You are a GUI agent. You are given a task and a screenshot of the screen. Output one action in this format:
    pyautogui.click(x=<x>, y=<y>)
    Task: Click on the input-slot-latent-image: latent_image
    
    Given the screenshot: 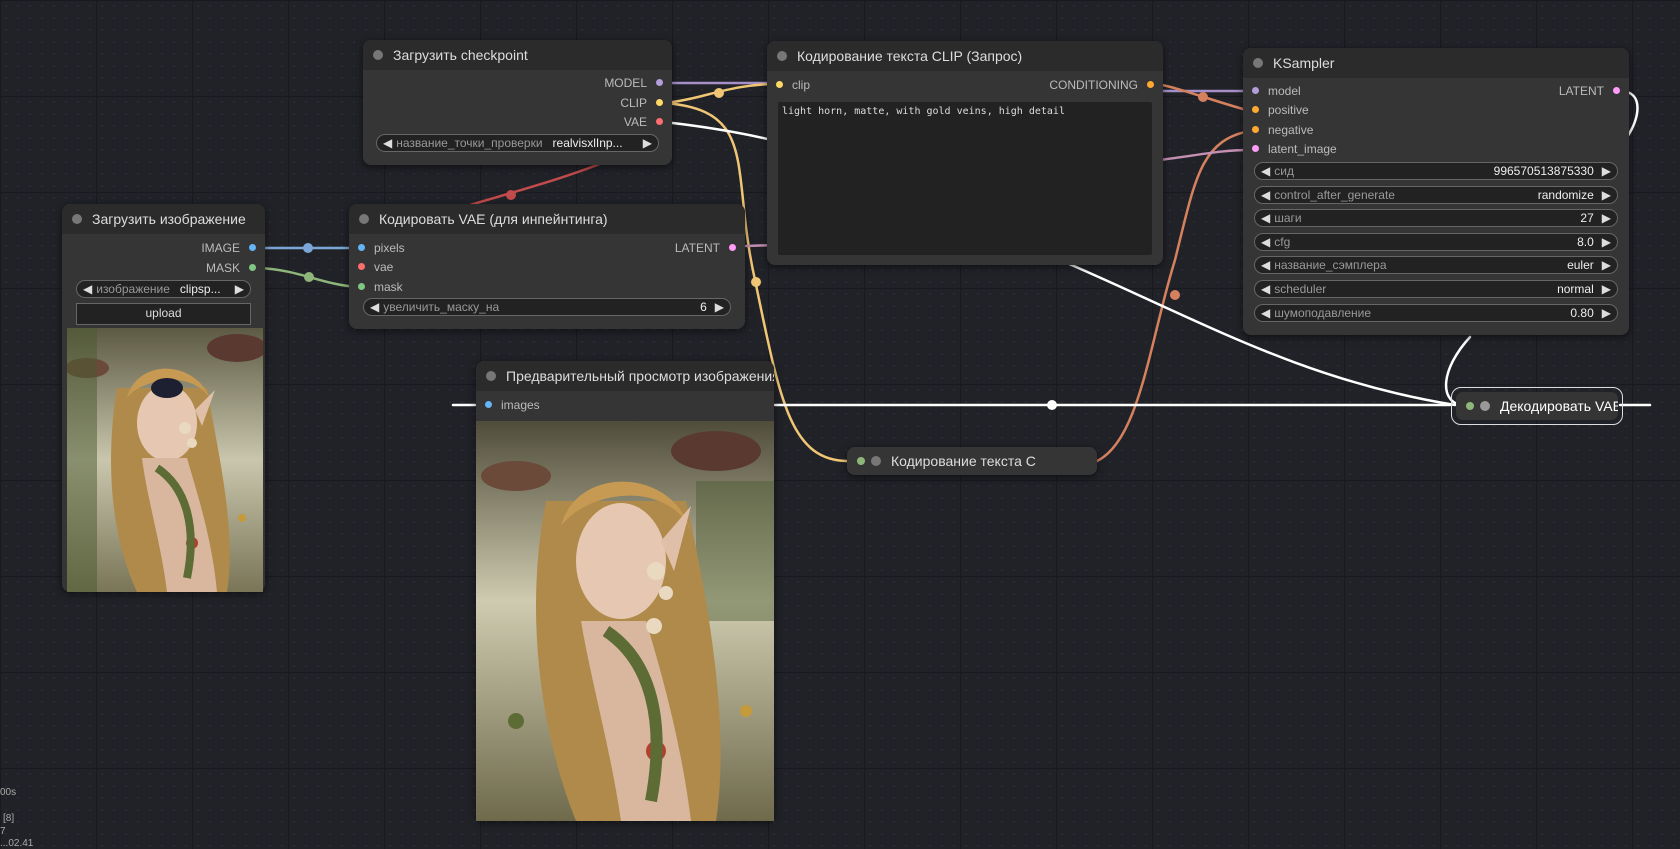 What is the action you would take?
    pyautogui.click(x=1294, y=149)
    